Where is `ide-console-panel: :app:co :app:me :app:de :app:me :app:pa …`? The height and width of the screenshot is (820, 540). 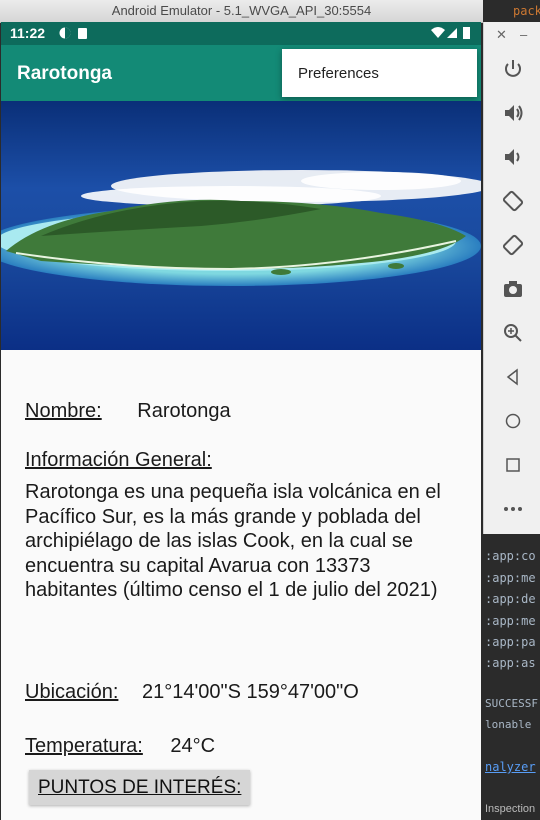
ide-console-panel: :app:co :app:me :app:de :app:me :app:pa … is located at coordinates (511, 677).